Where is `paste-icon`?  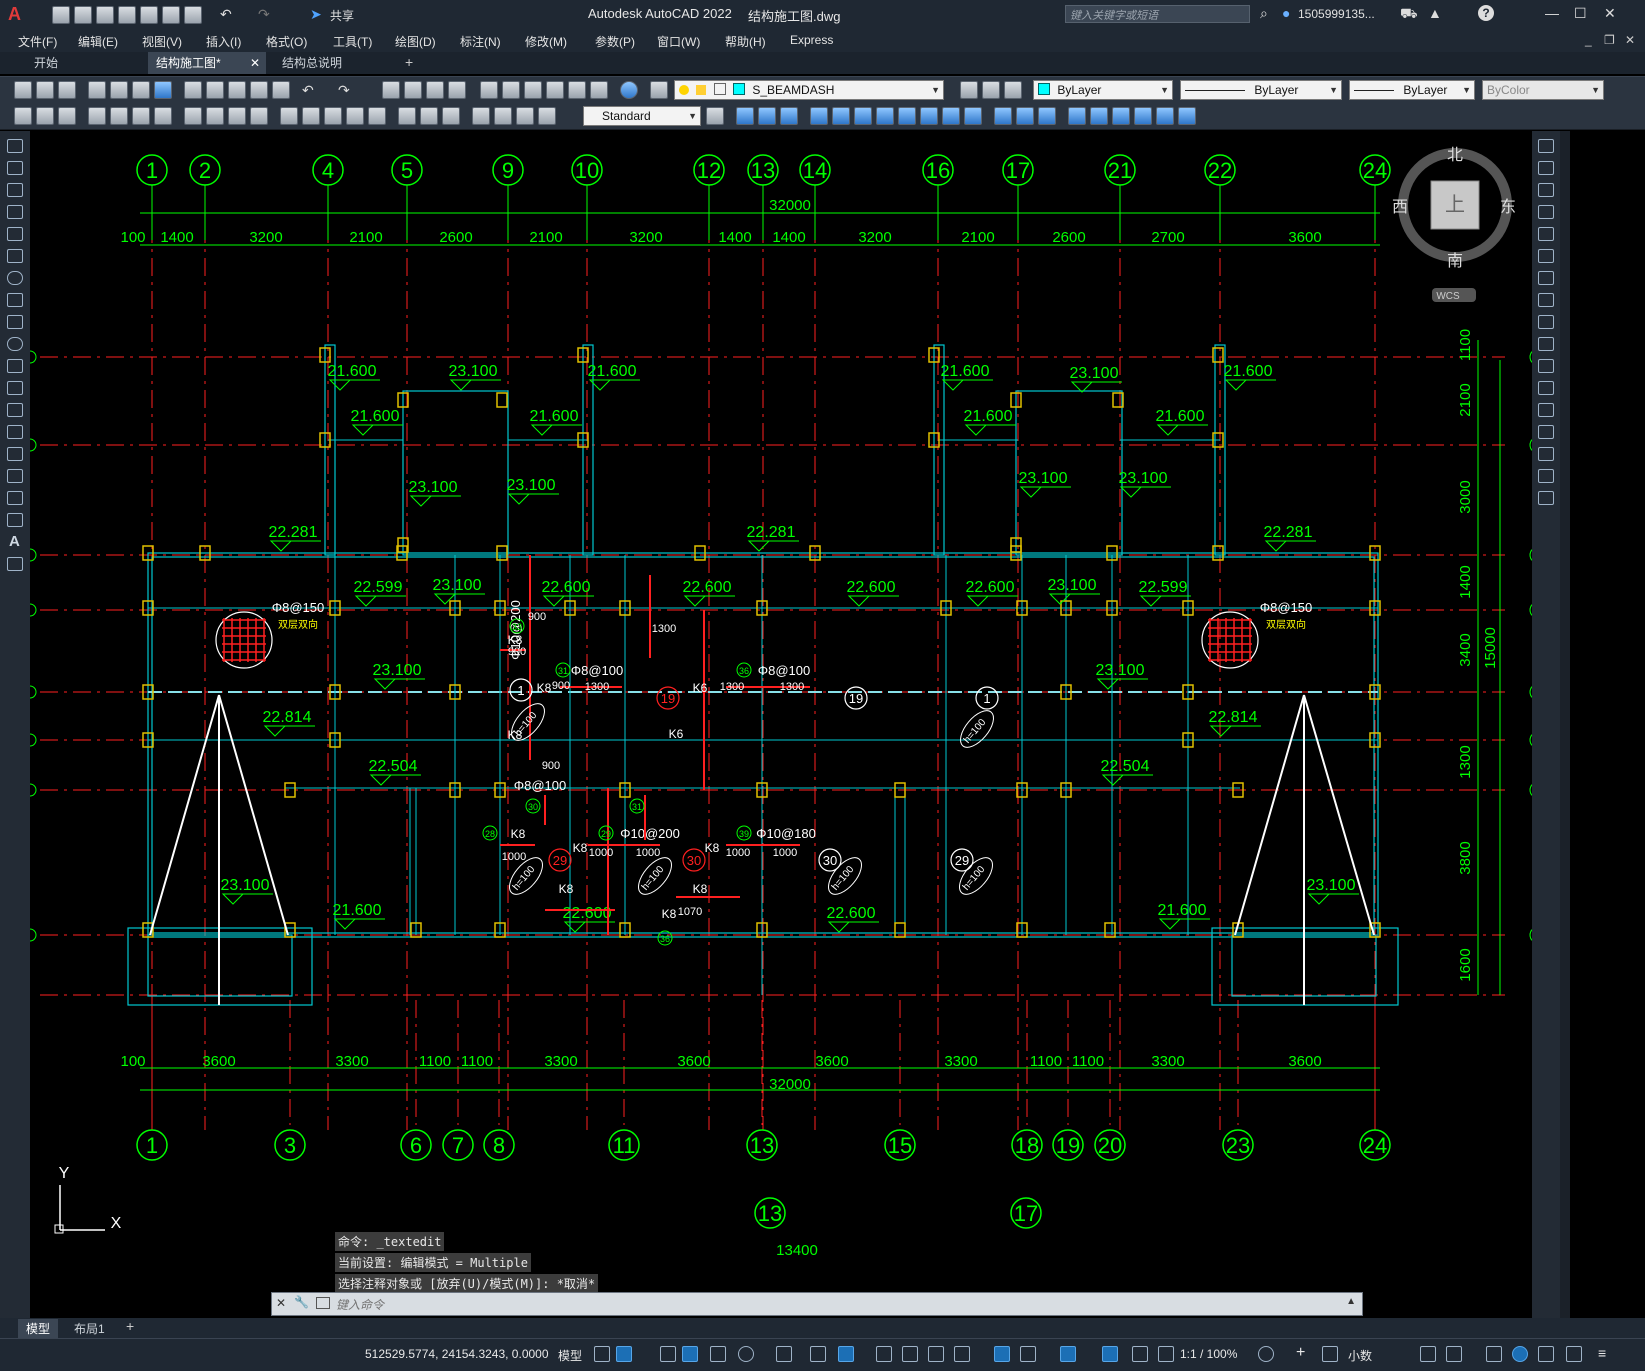 paste-icon is located at coordinates (237, 90).